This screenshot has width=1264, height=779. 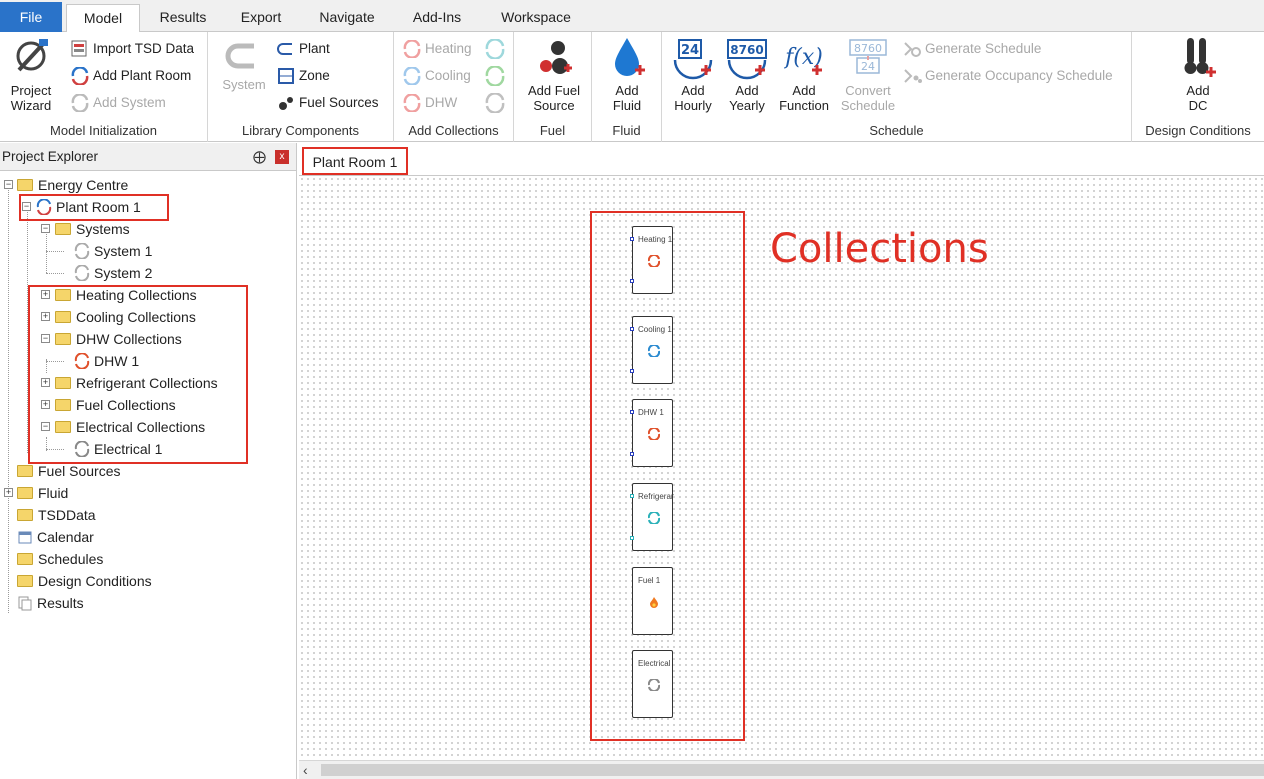 What do you see at coordinates (412, 103) in the screenshot?
I see `dhw-collection-icon` at bounding box center [412, 103].